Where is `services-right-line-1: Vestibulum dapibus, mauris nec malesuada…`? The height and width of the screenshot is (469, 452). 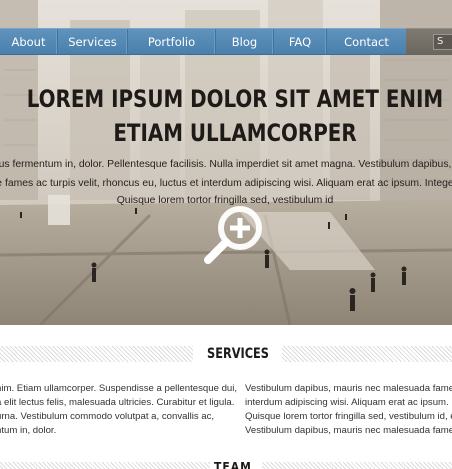 services-right-line-1: Vestibulum dapibus, mauris nec malesuada… is located at coordinates (348, 388).